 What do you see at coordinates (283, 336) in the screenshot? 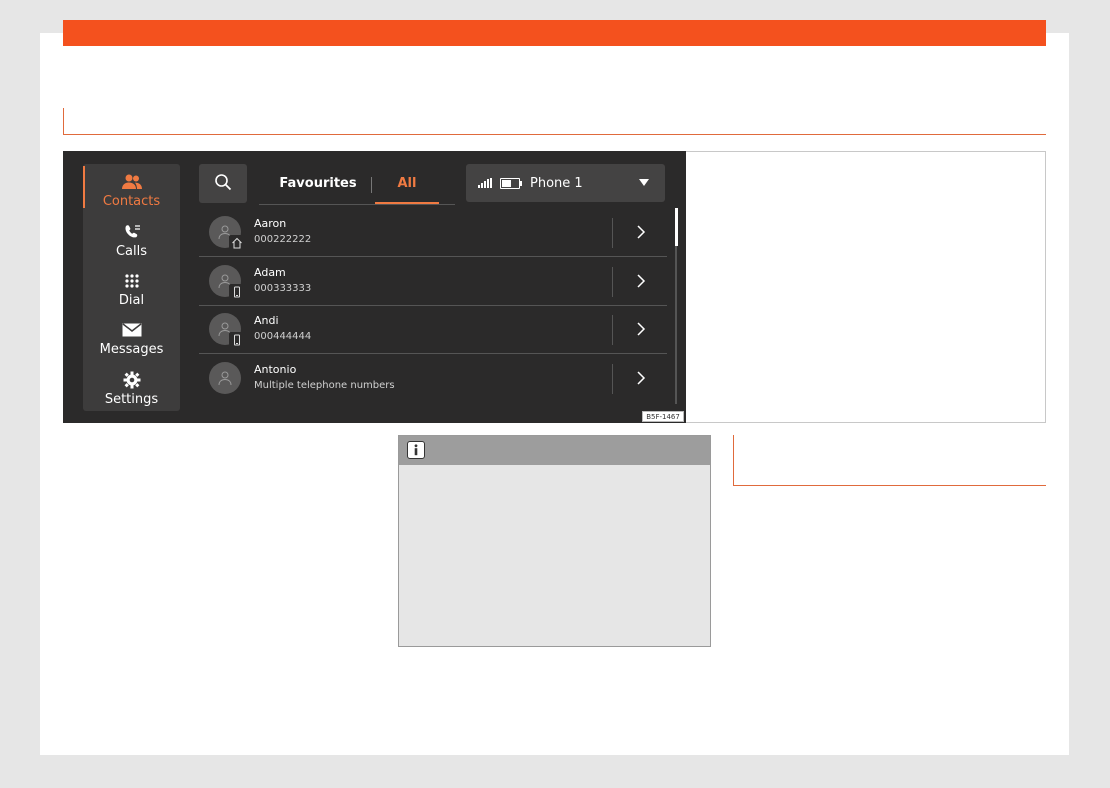
I see `contact-number: 000444444` at bounding box center [283, 336].